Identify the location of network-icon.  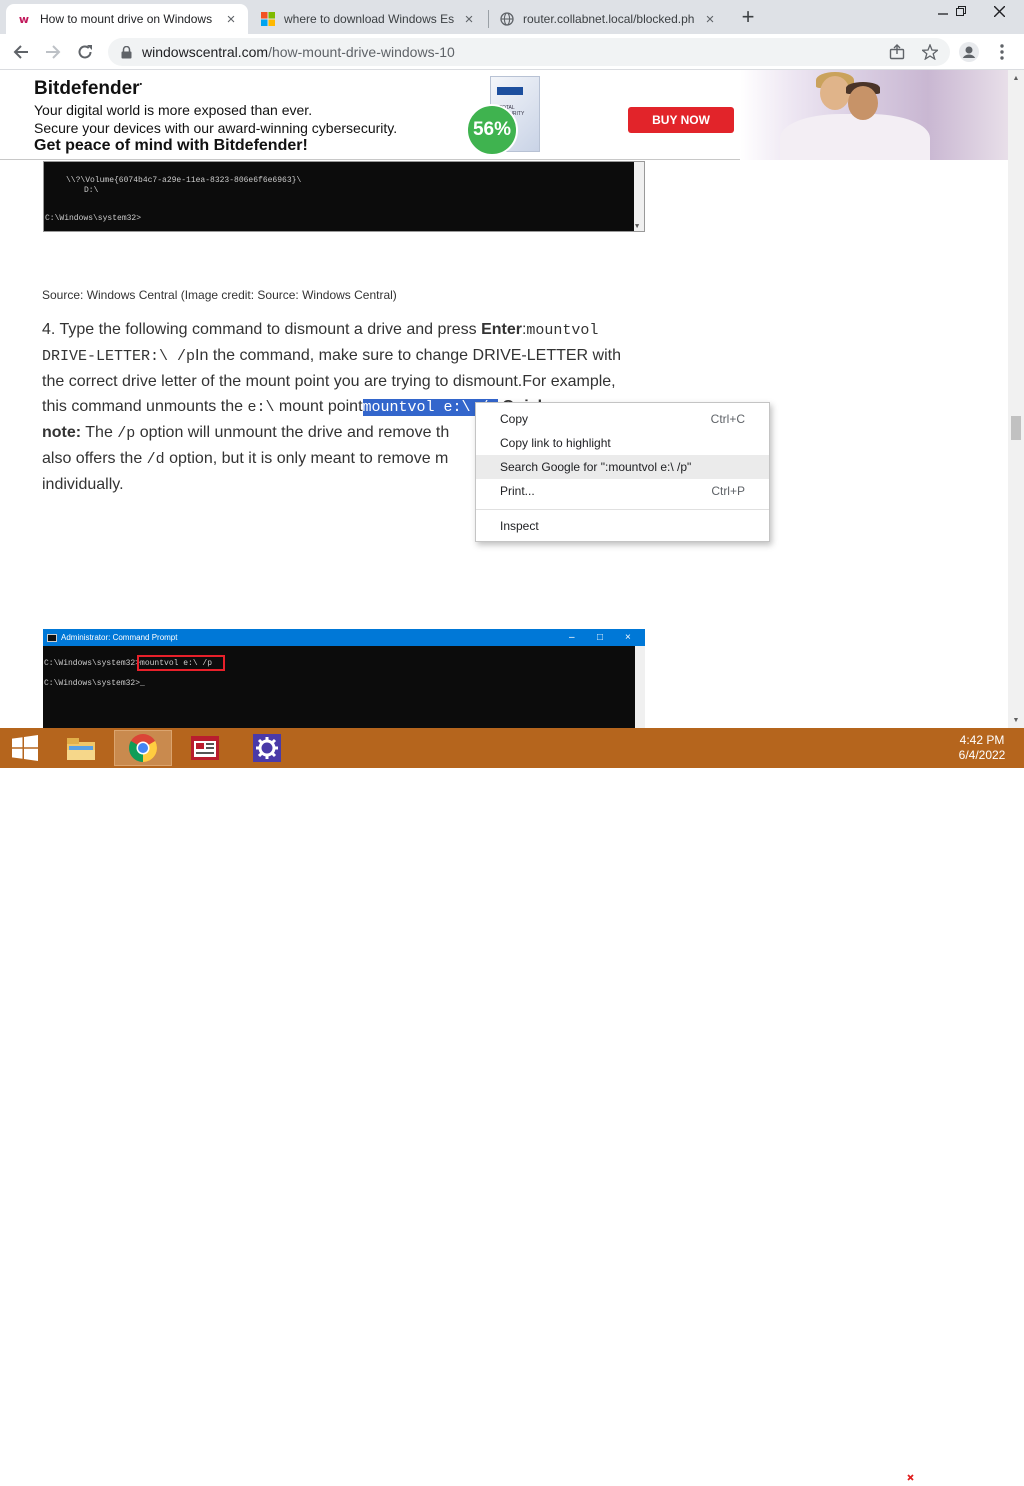
(930, 1477).